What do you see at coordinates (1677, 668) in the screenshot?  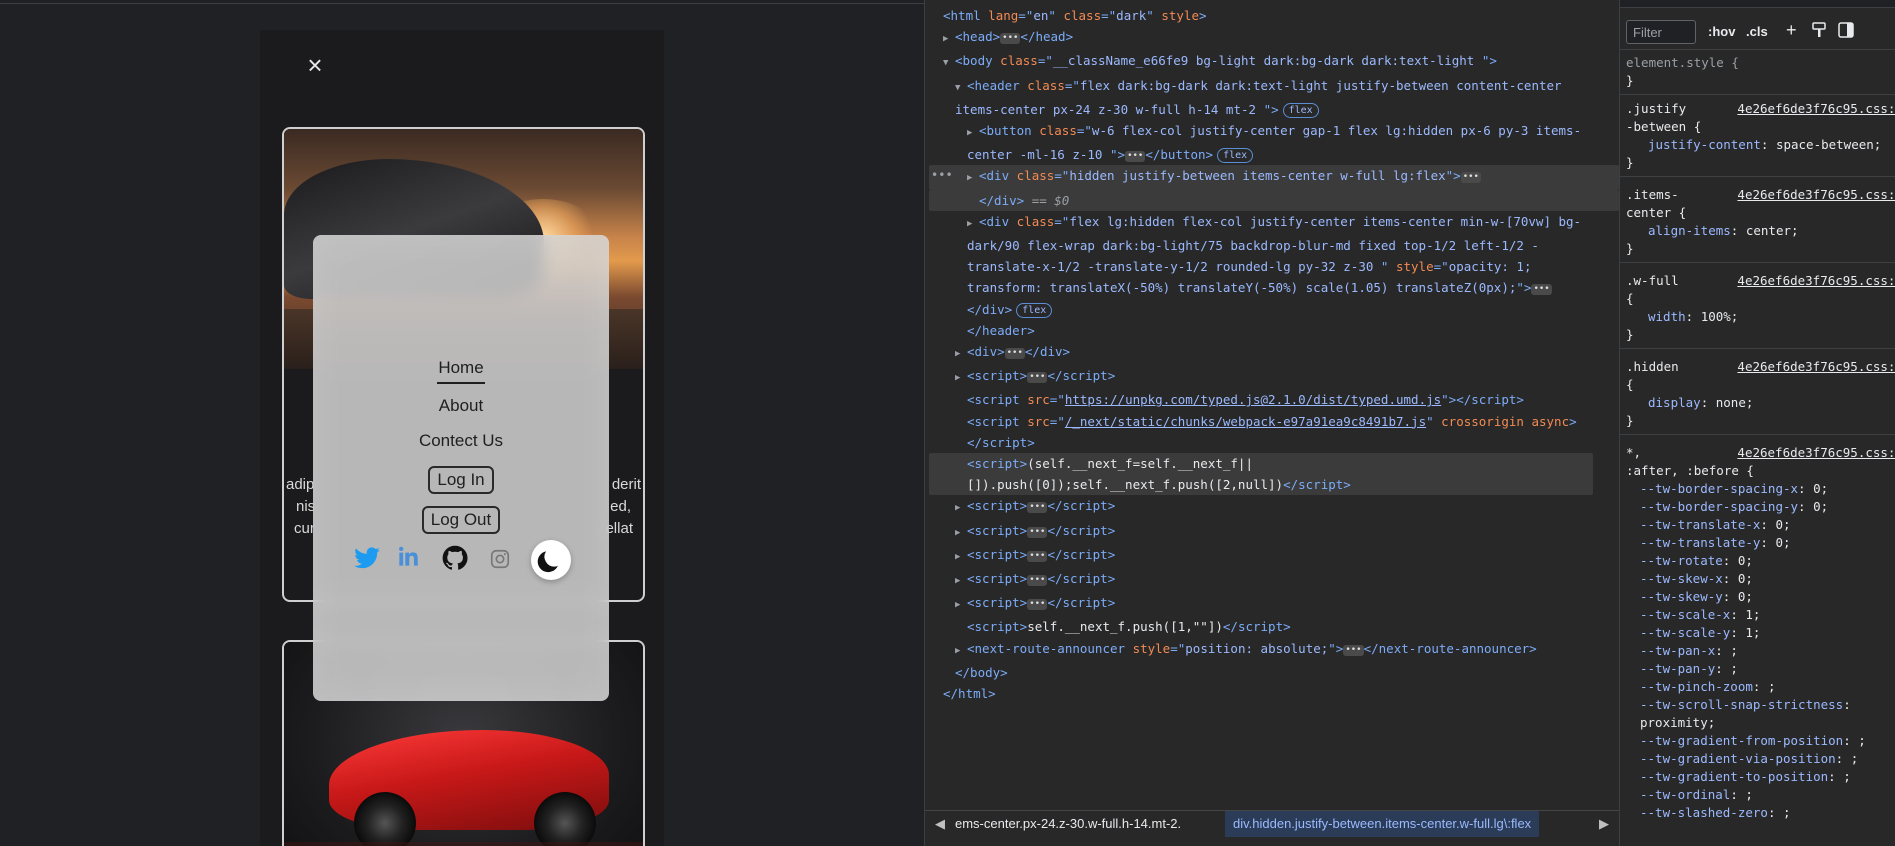 I see `css-variable-name: --tw-pan-y` at bounding box center [1677, 668].